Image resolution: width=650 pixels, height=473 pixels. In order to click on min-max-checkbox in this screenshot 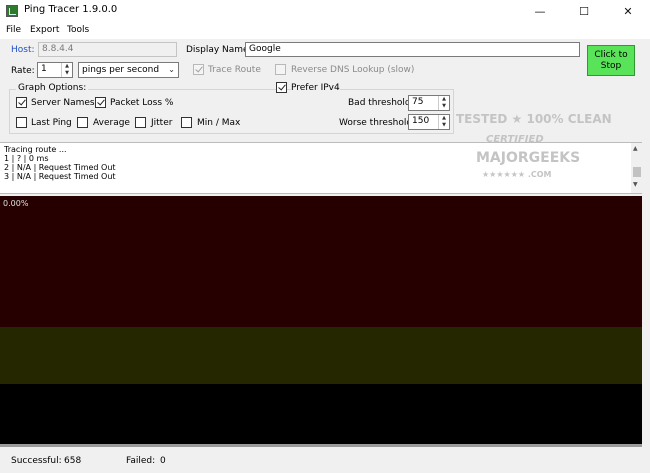, I will do `click(186, 122)`.